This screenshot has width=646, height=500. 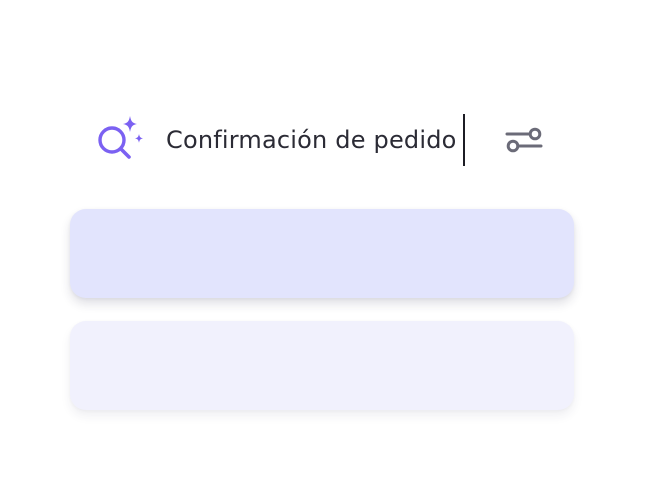 I want to click on ai-search-icon, so click(x=120, y=137).